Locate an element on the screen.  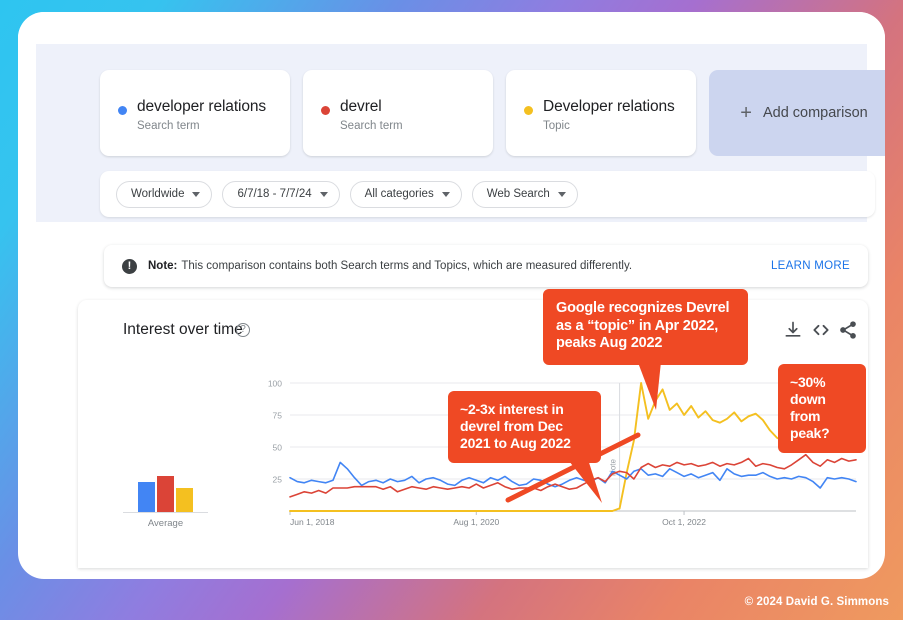
browser-tabstrip is located at coordinates (451, 27).